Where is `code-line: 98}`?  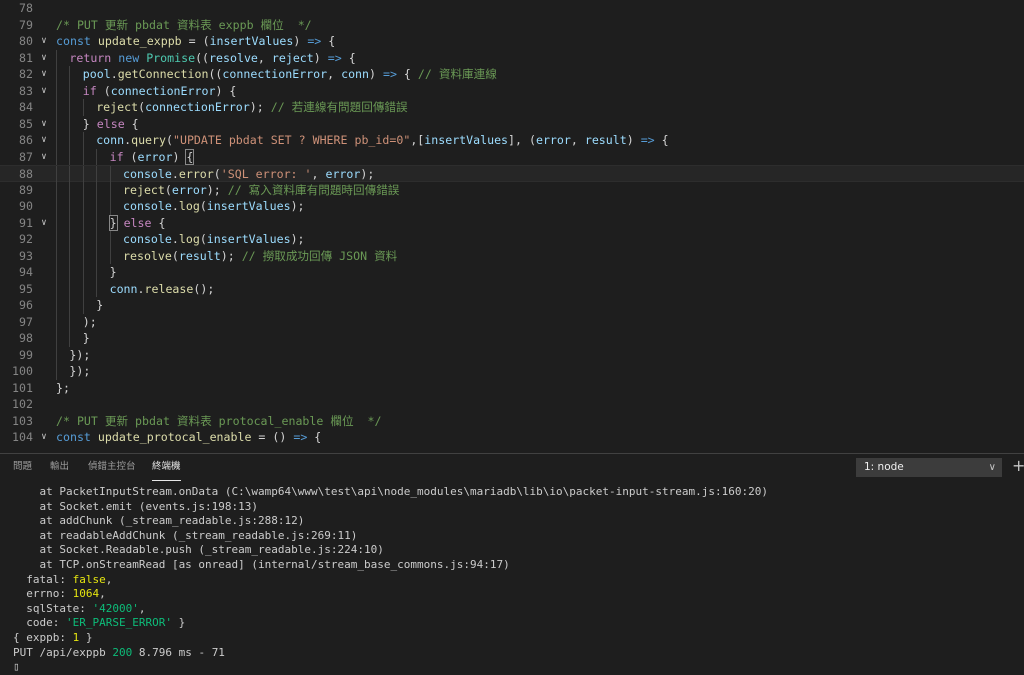
code-line: 98} is located at coordinates (512, 338).